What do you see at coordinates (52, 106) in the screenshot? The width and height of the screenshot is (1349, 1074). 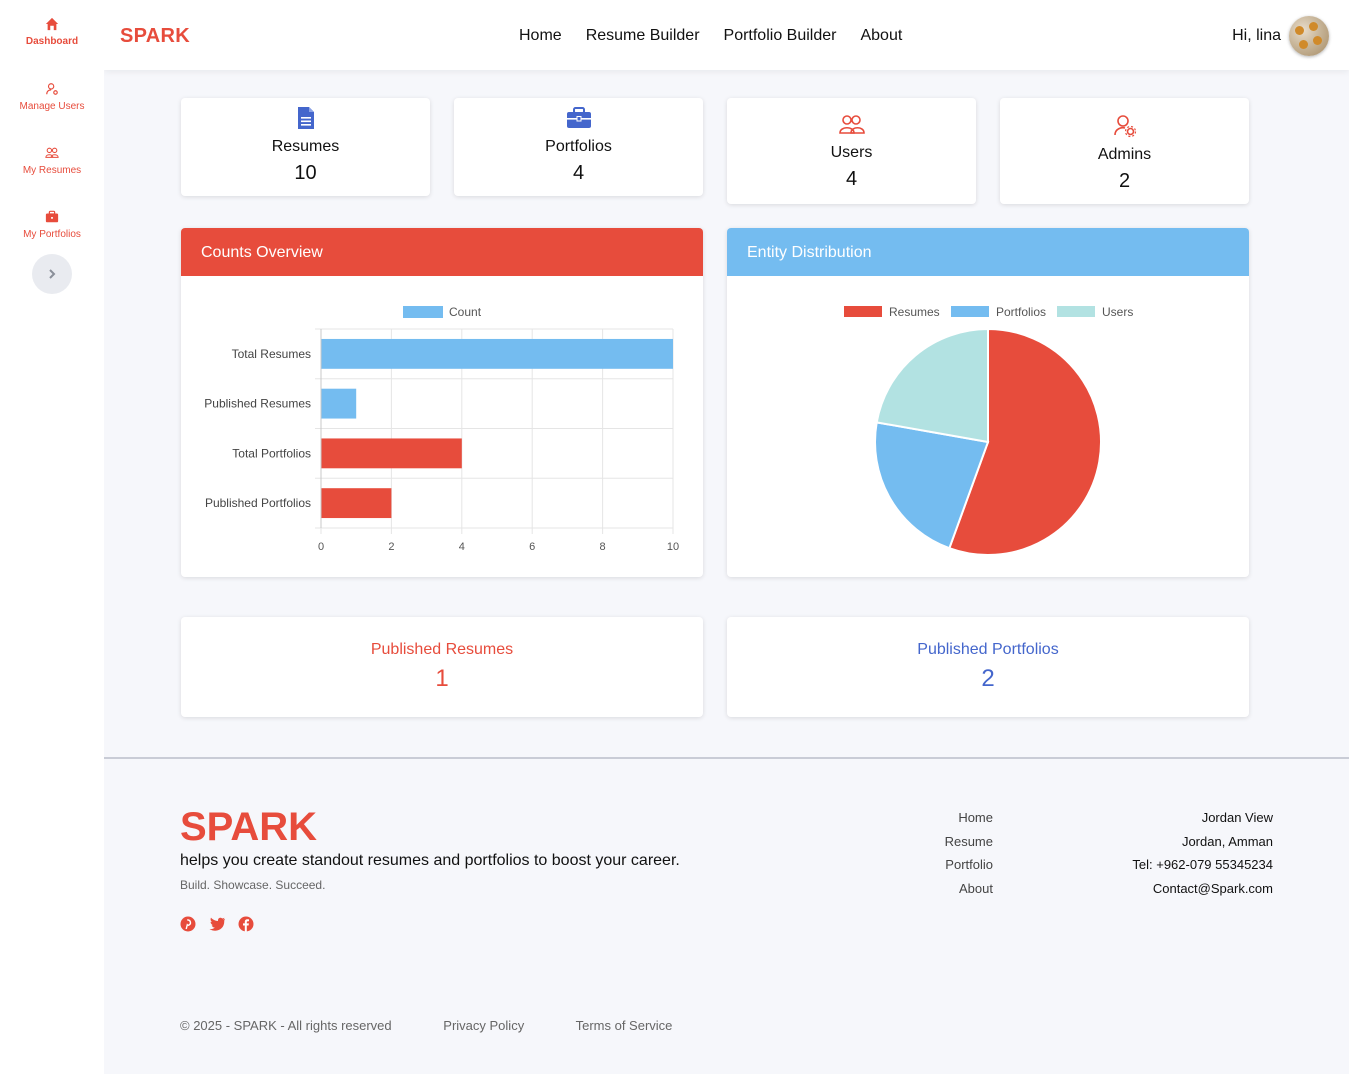 I see `sidebar-item-label: Manage Users` at bounding box center [52, 106].